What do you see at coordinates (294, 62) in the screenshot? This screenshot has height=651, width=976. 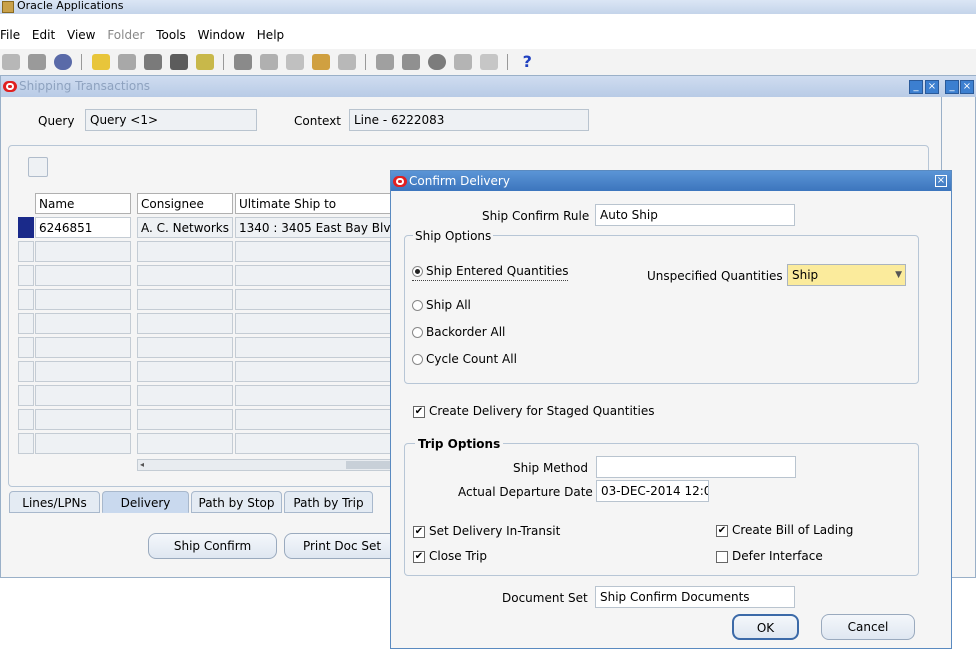 I see `paste-icon` at bounding box center [294, 62].